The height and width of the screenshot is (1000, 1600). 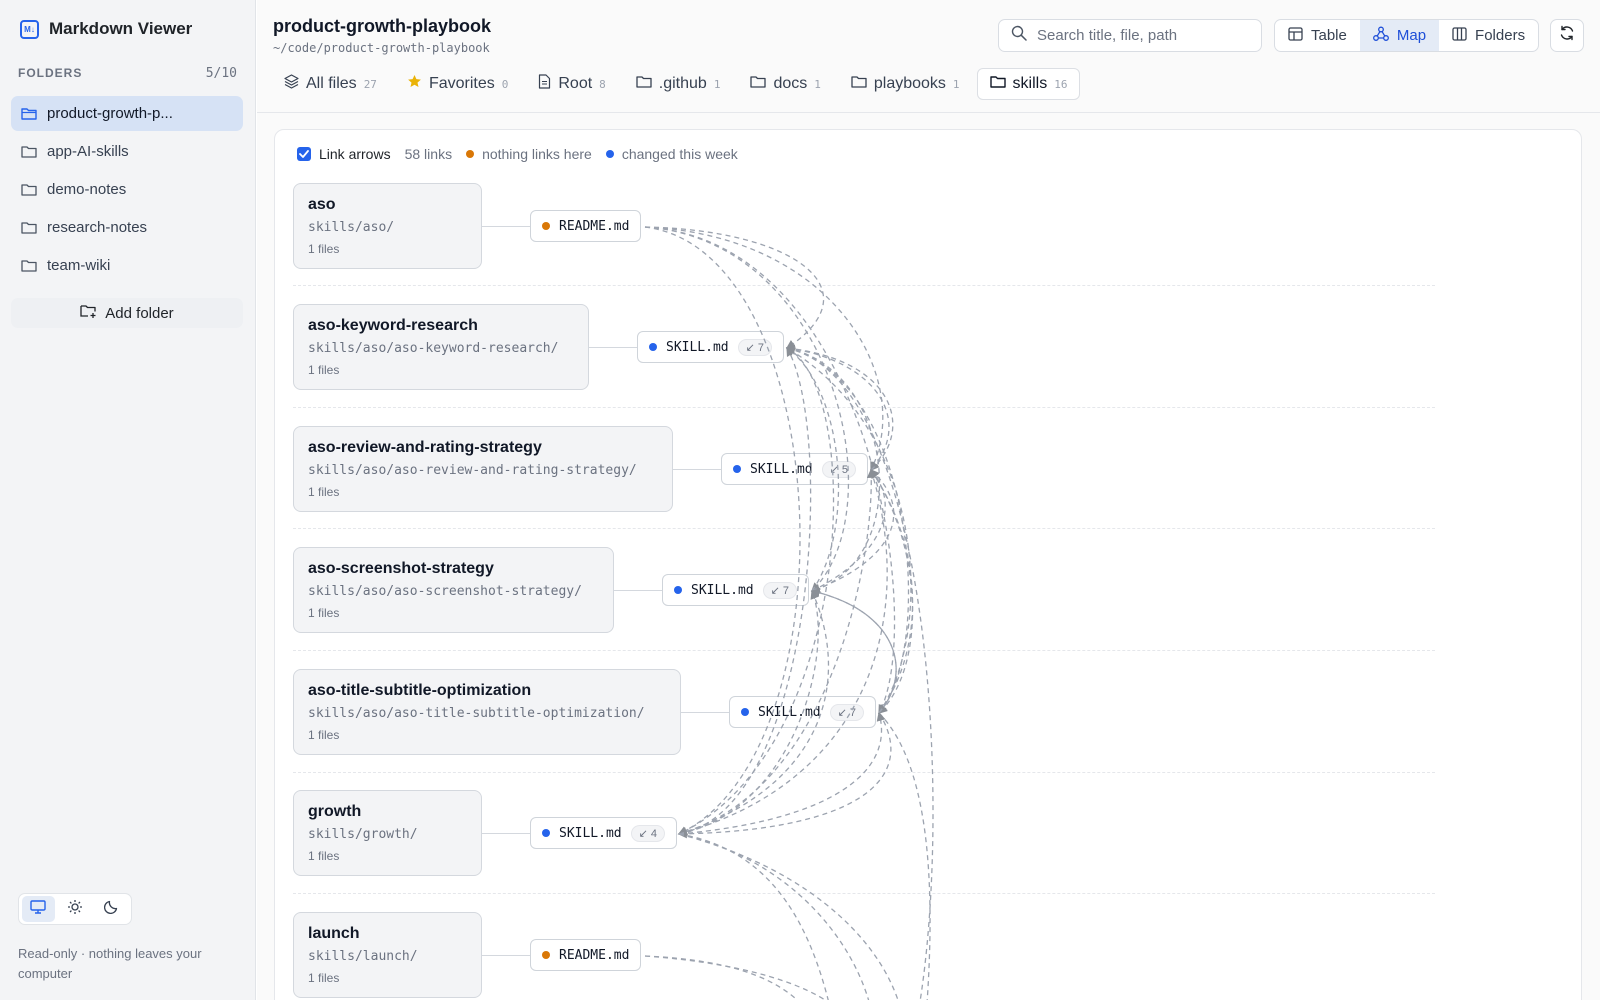 I want to click on tab-docs: docs 1, so click(x=785, y=84).